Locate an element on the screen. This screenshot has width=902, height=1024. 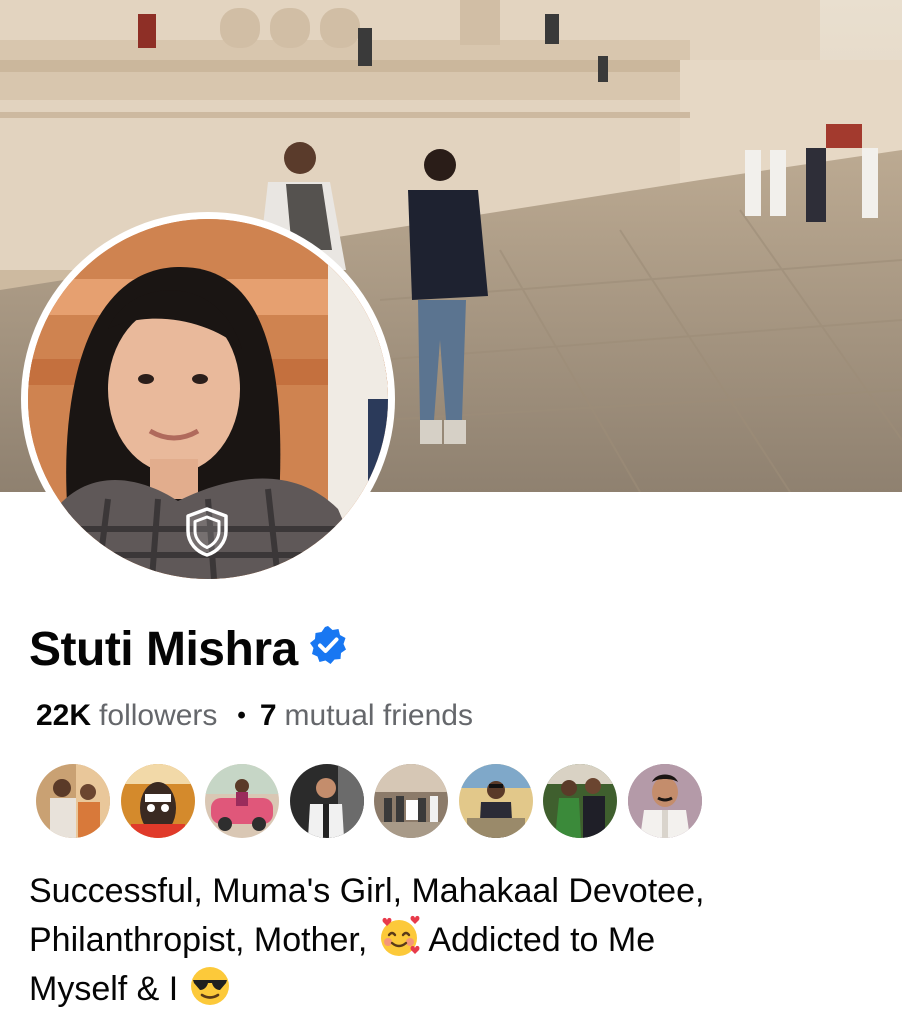
smiling-face-with-hearts-emoji-icon is located at coordinates (399, 936).